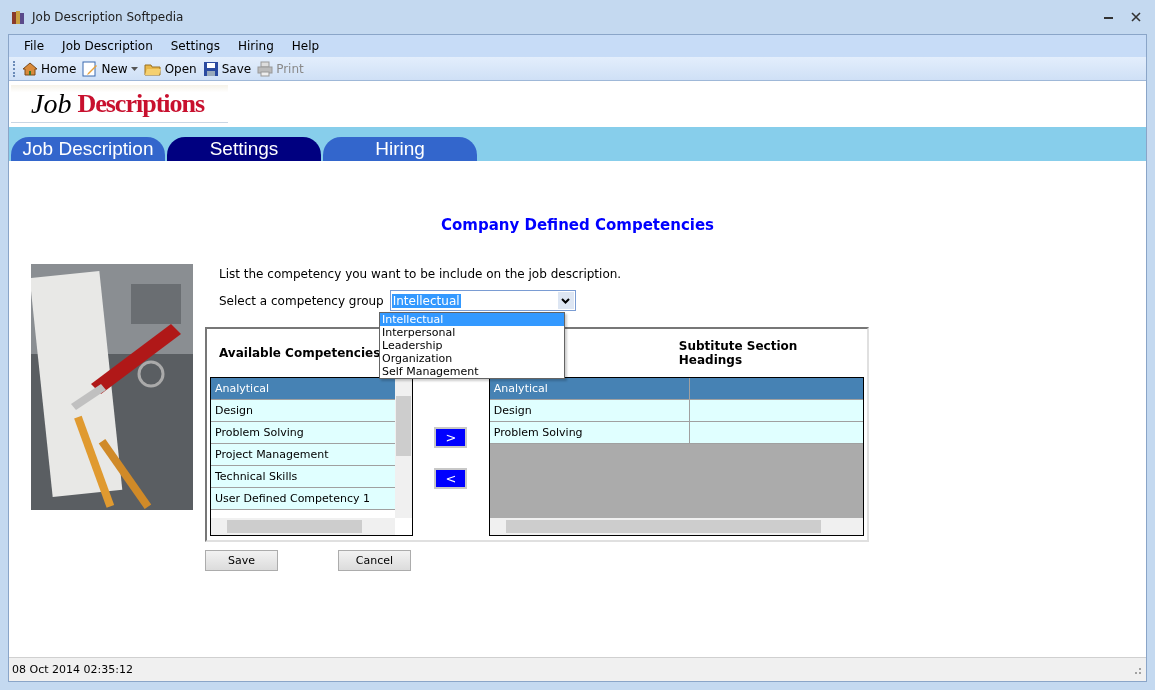  Describe the element at coordinates (738, 353) in the screenshot. I see `list-title: Subtitute Section Headings` at that location.